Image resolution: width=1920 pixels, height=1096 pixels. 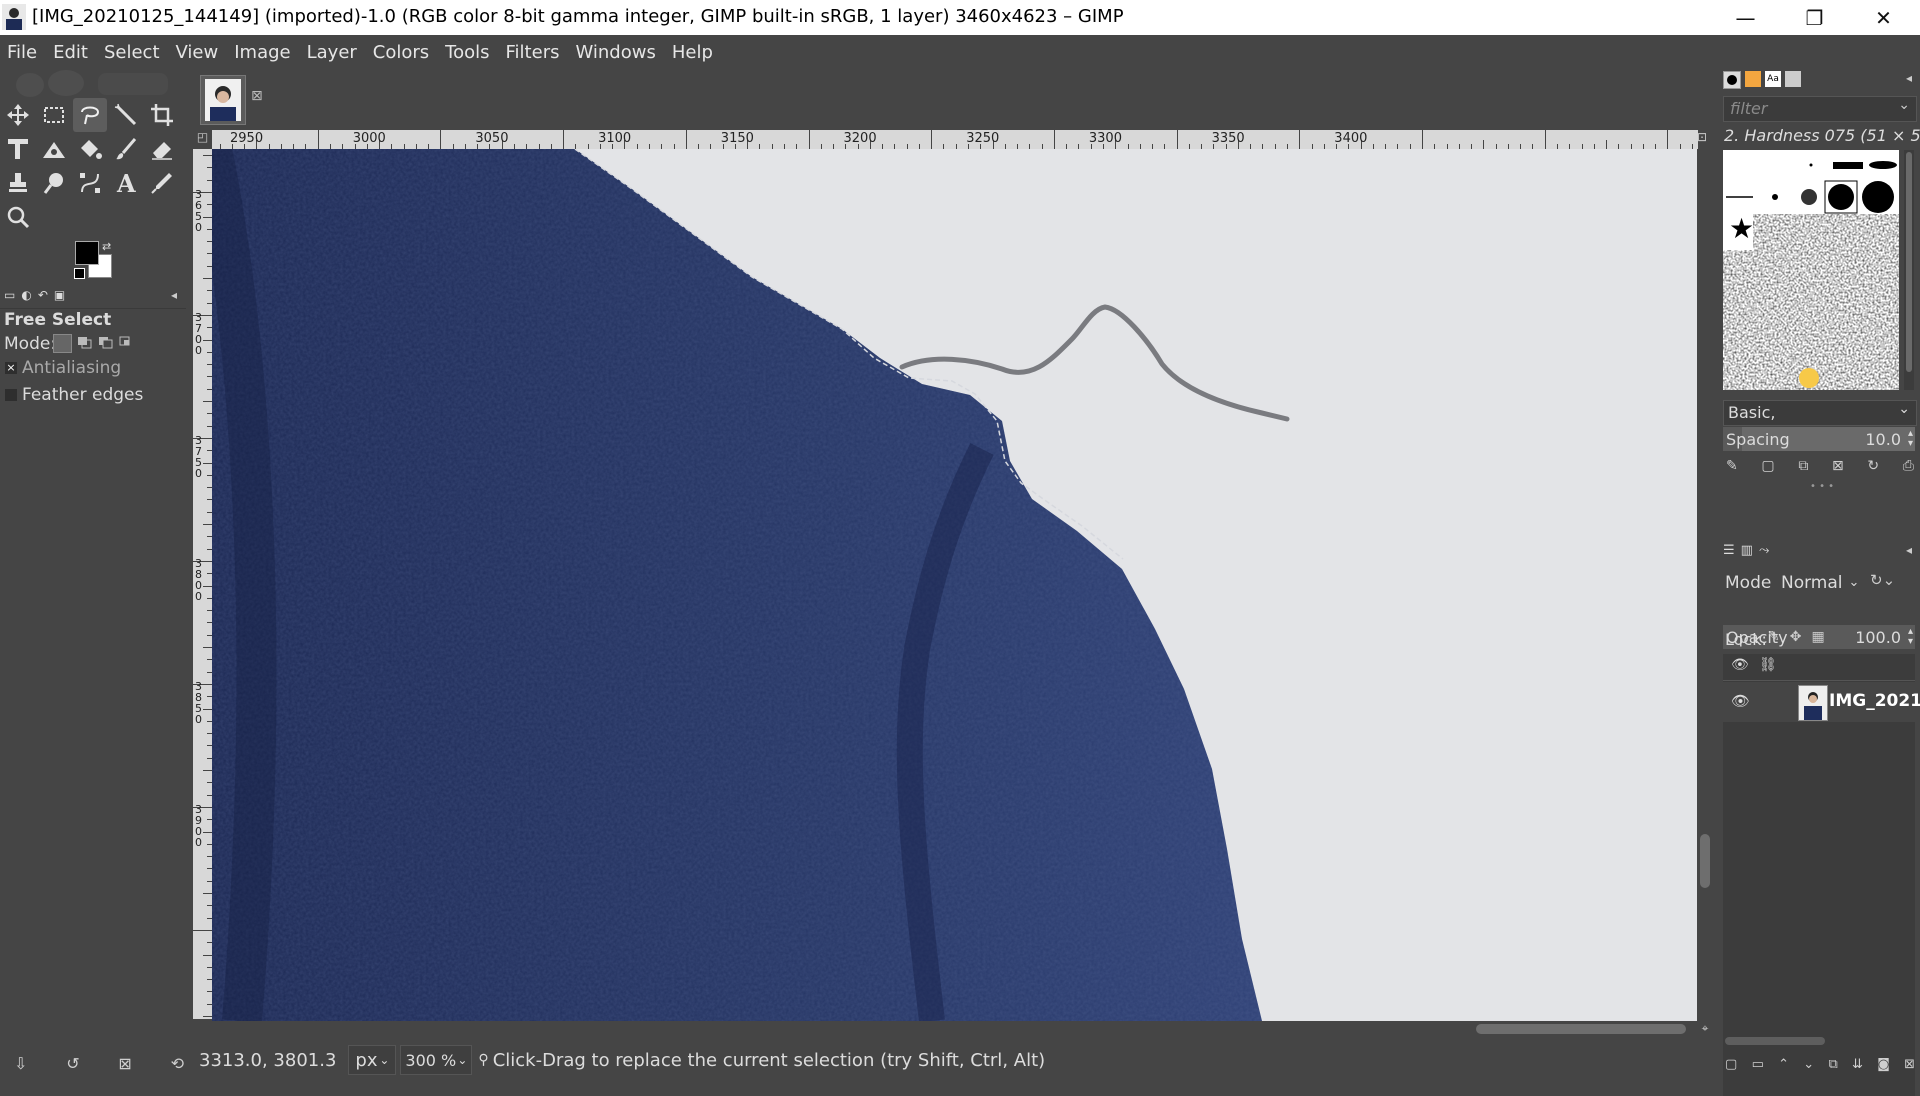 What do you see at coordinates (1908, 466) in the screenshot?
I see `open-brush-as-image-icon: ⎙` at bounding box center [1908, 466].